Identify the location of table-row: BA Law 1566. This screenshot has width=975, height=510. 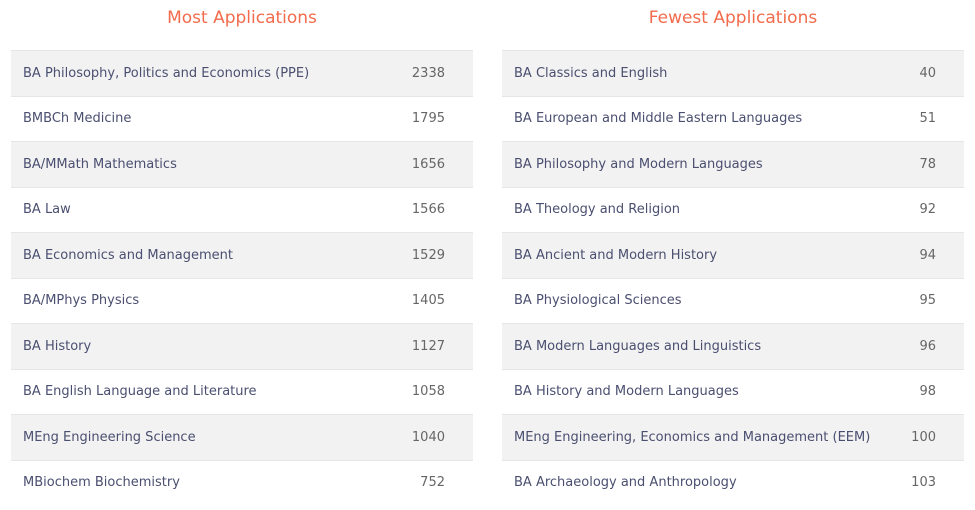
(242, 209).